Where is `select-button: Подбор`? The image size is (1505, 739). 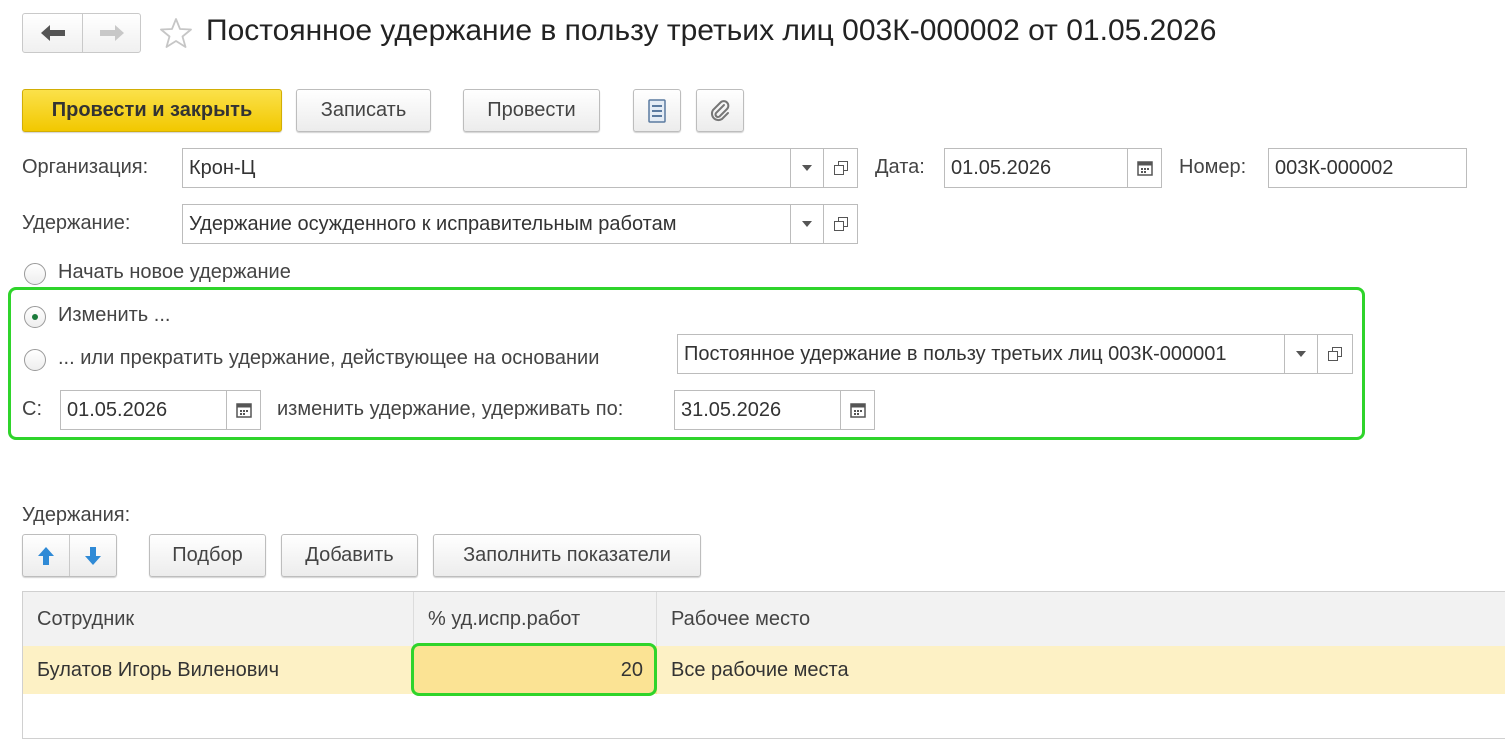 select-button: Подбор is located at coordinates (207, 555).